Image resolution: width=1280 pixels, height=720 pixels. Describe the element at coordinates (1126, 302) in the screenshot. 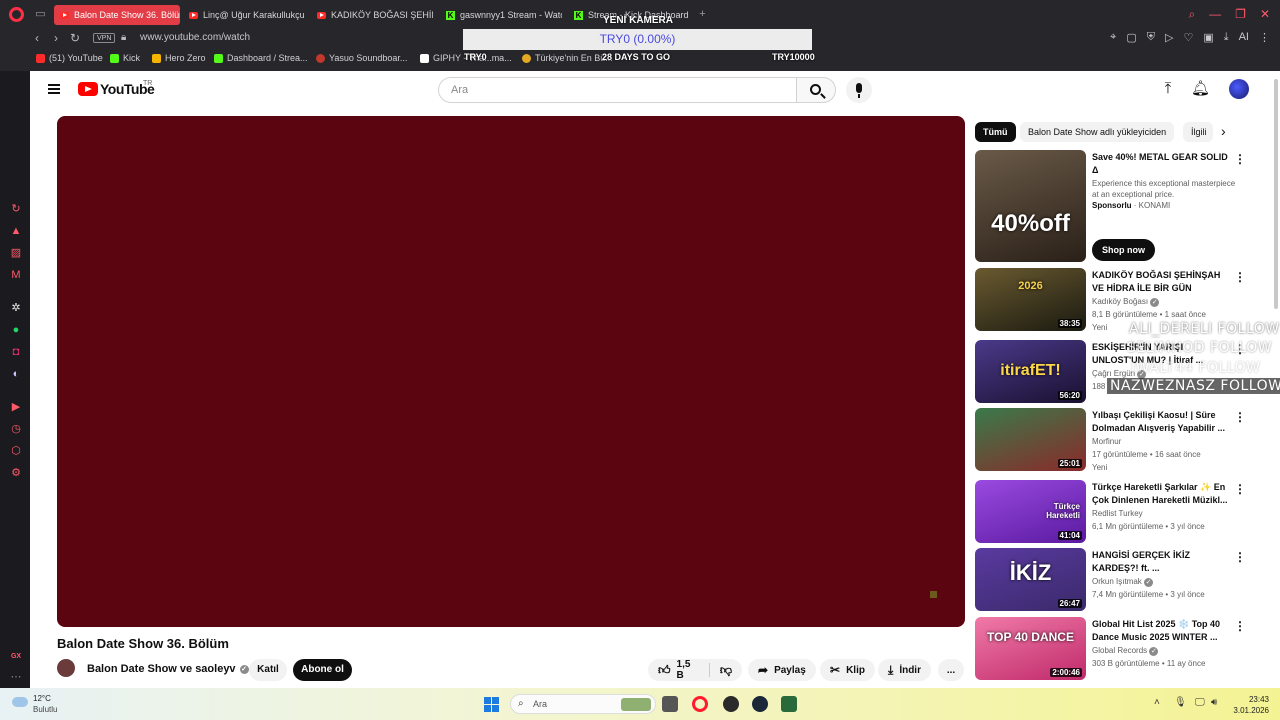

I see `rec-channel: Kadıköy Boğası ✓` at that location.